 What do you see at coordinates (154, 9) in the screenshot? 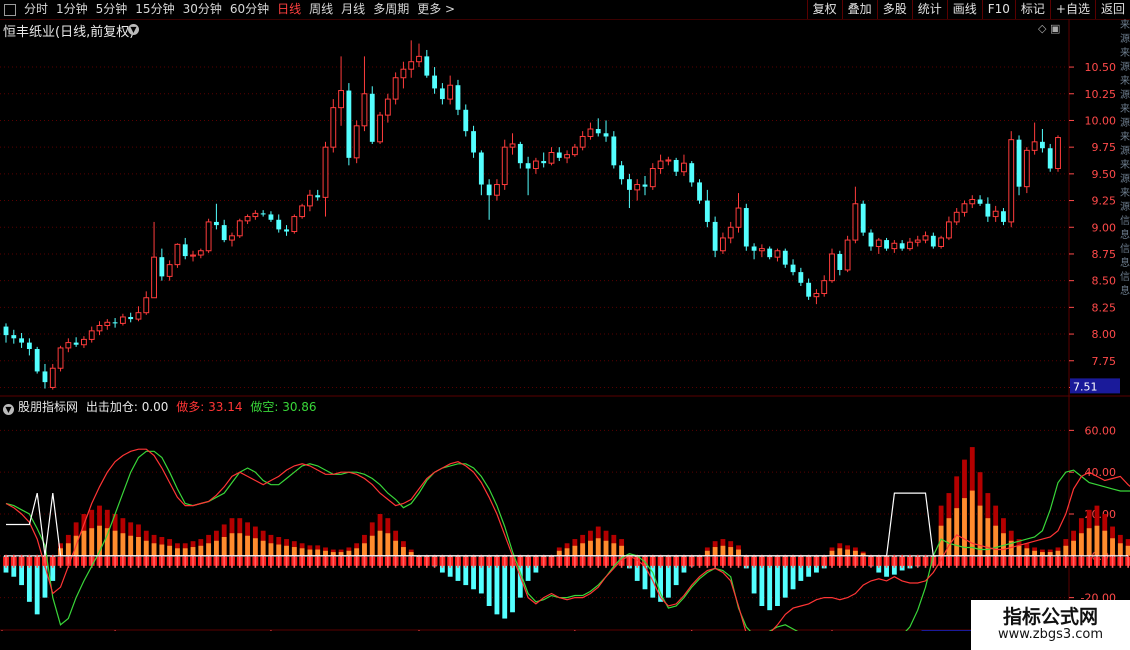
I see `period-tab: 15分钟` at bounding box center [154, 9].